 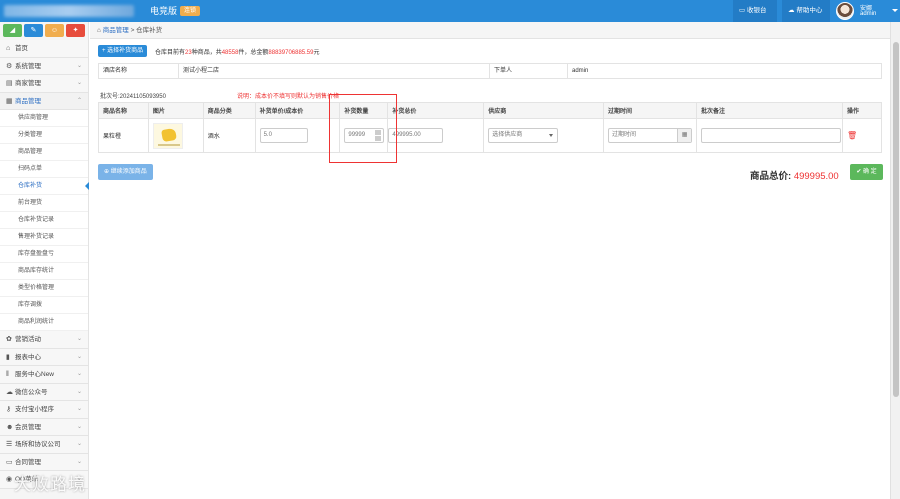 What do you see at coordinates (363, 128) in the screenshot?
I see `highlight-box` at bounding box center [363, 128].